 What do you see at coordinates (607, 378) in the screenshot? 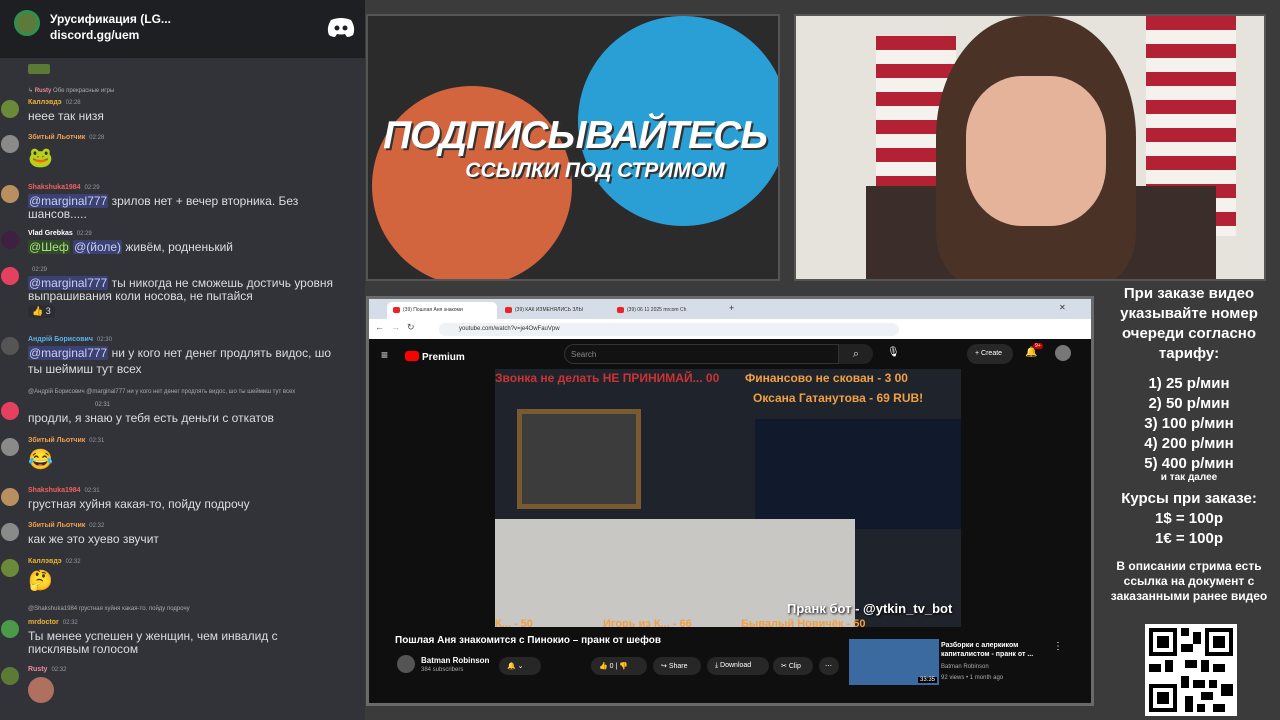
I see `donation-ticker: Звонка не делать НЕ ПРИНИМАЙ... 00` at bounding box center [607, 378].